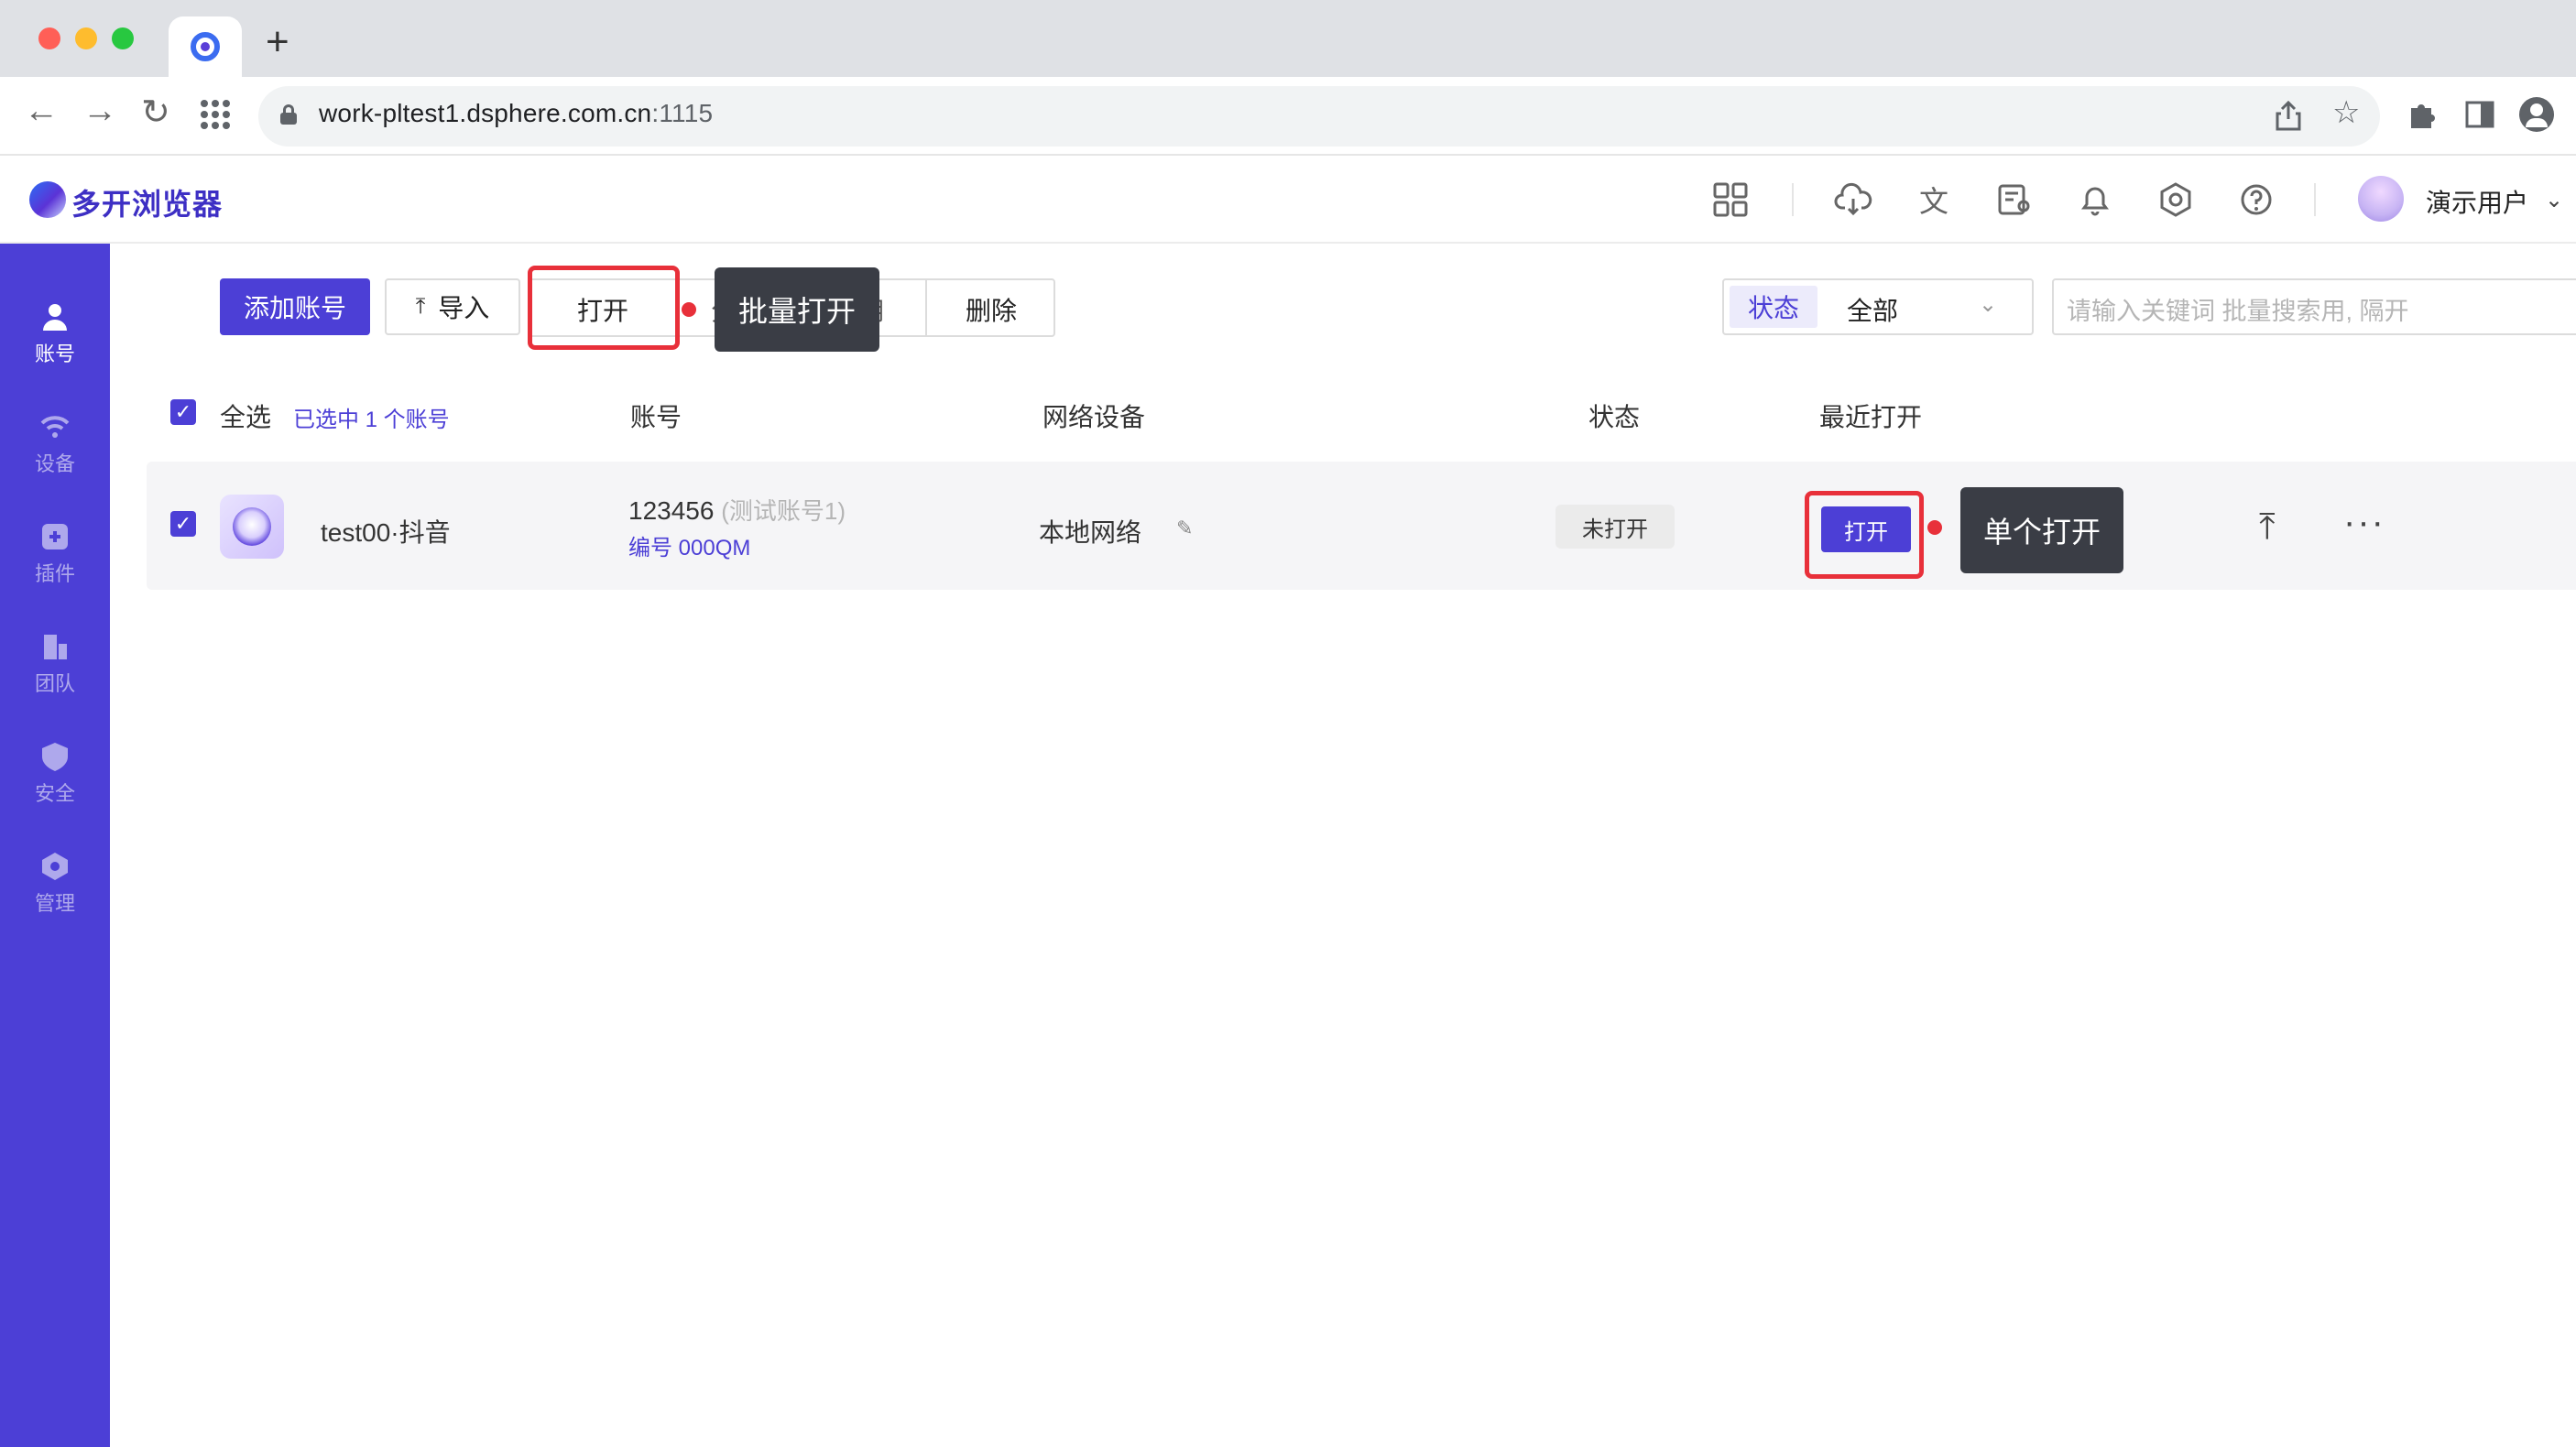  Describe the element at coordinates (1774, 307) in the screenshot. I see `status-filter-label: 状态` at that location.